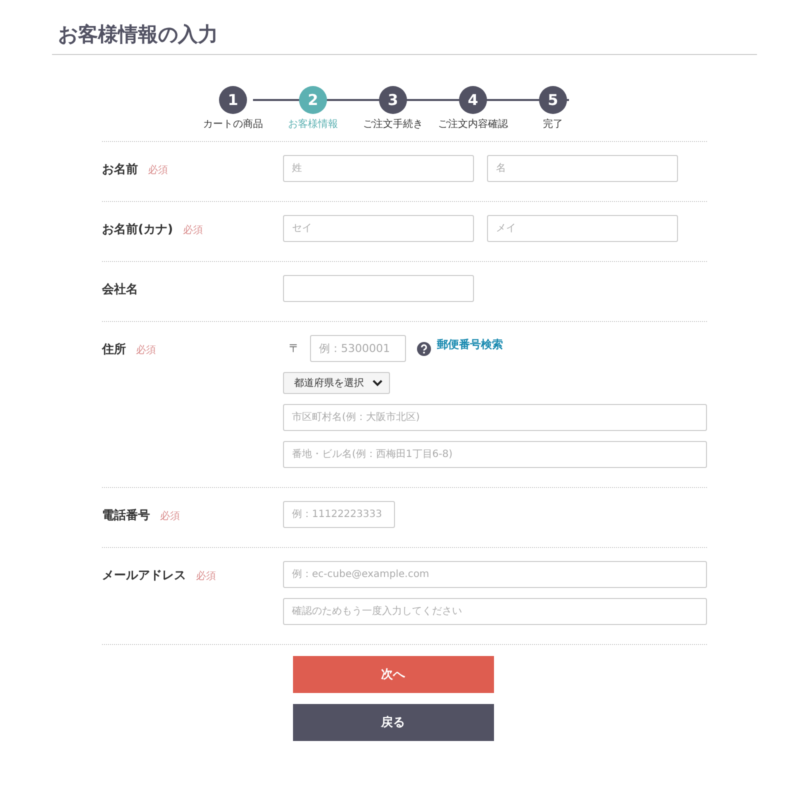 The image size is (786, 803). I want to click on step-label: ご注文手続き, so click(393, 124).